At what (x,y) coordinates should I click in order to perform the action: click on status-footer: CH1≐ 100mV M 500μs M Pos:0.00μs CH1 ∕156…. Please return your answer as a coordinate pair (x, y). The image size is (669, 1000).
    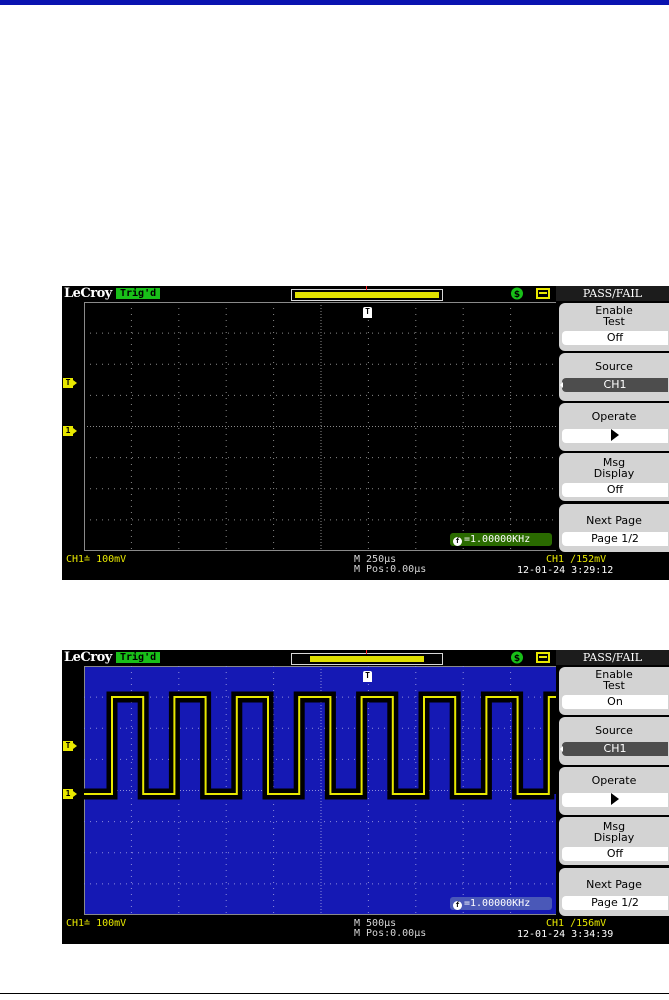
    Looking at the image, I should click on (365, 930).